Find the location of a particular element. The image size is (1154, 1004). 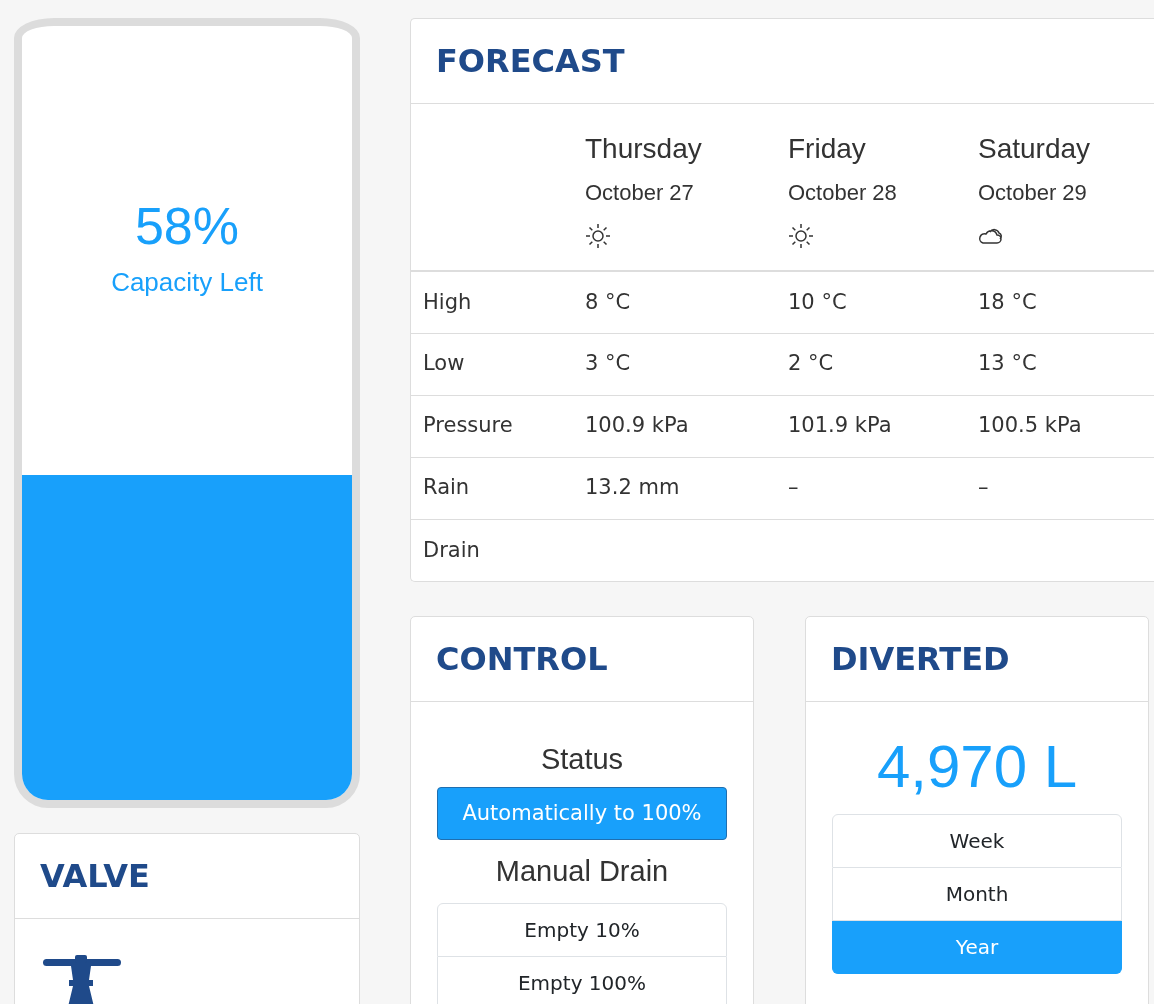

day-name: Friday is located at coordinates (827, 149).